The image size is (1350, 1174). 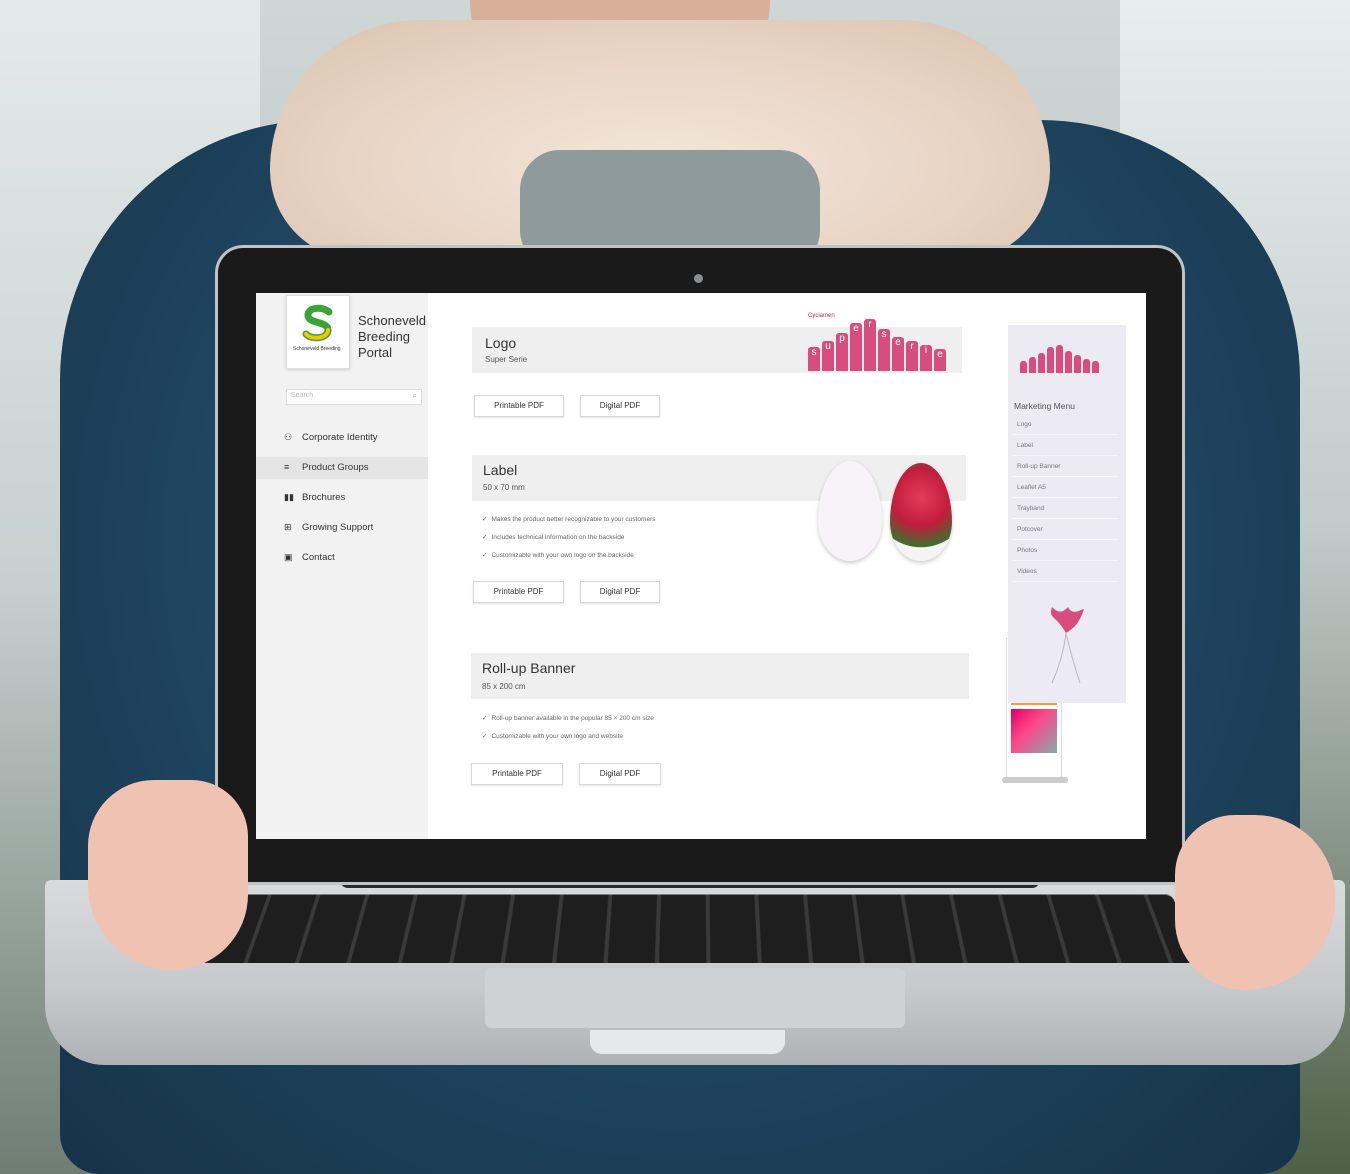 What do you see at coordinates (335, 467) in the screenshot?
I see `nav-label: Product Groups` at bounding box center [335, 467].